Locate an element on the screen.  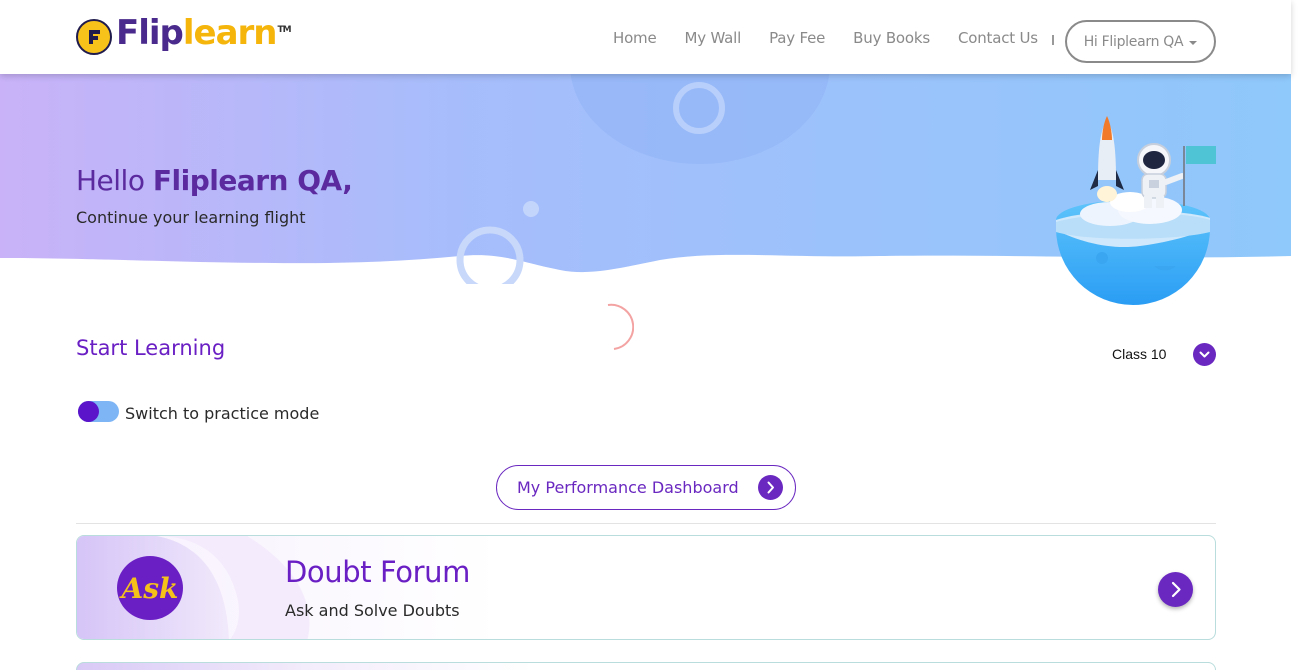
logo-text-flip: Flip is located at coordinates (150, 32).